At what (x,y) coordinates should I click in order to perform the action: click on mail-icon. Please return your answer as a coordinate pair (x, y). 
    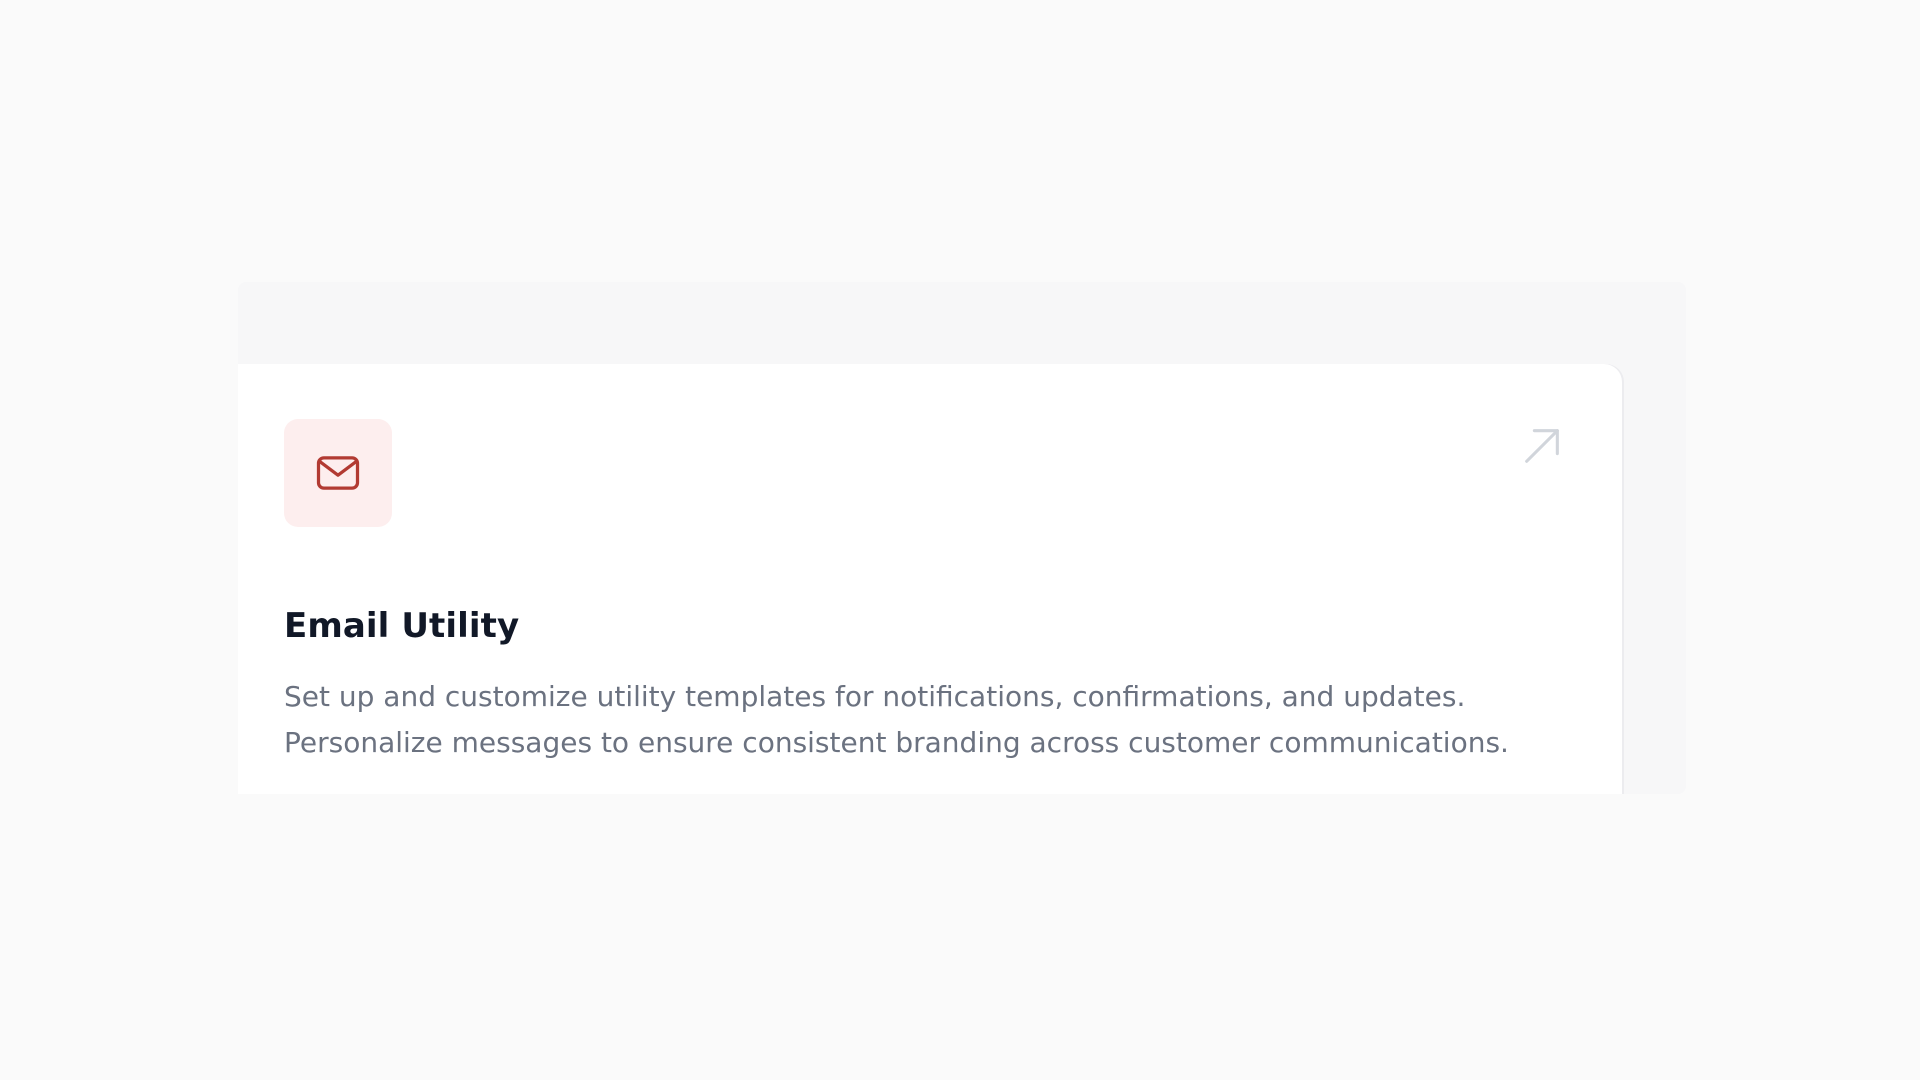
    Looking at the image, I should click on (338, 473).